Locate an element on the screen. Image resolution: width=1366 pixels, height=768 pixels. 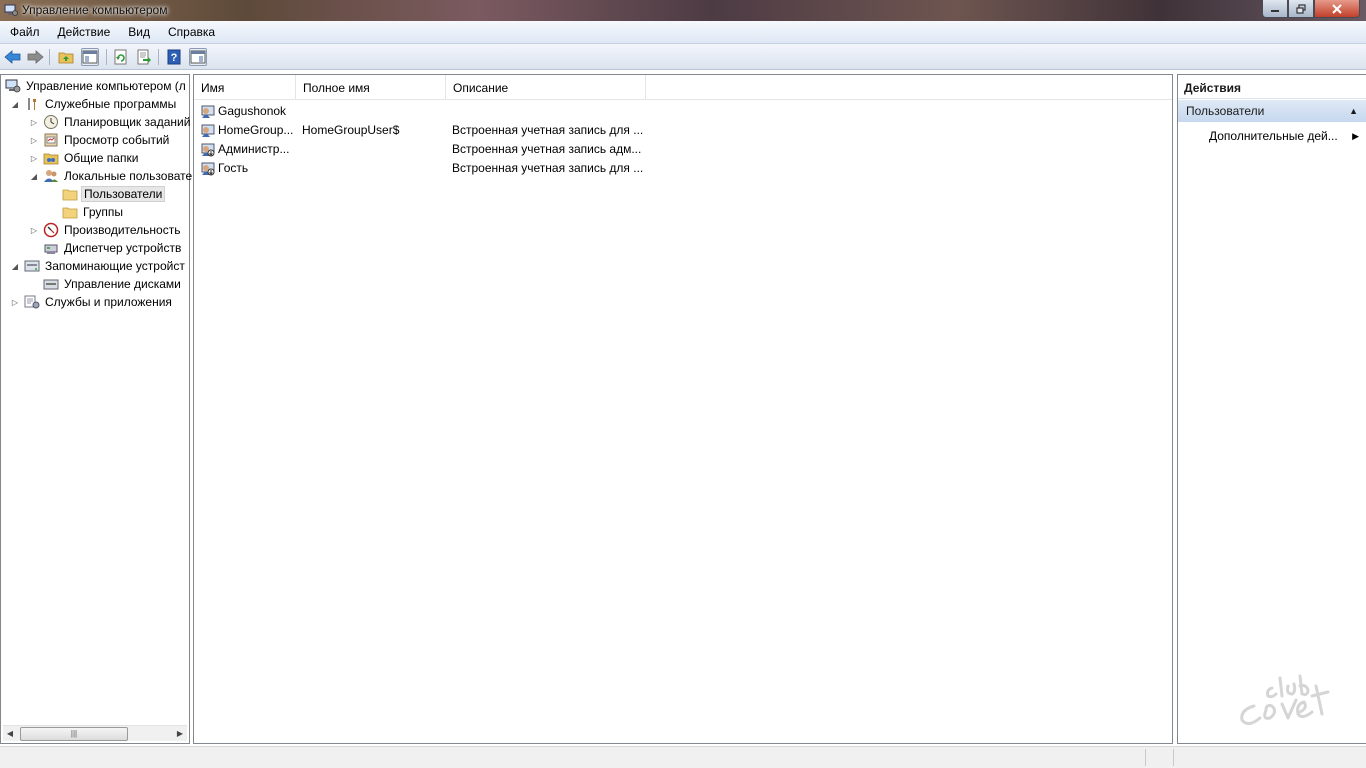
tree-node-device-manager: Диспетчер устройств is located at coordinates (113, 248).